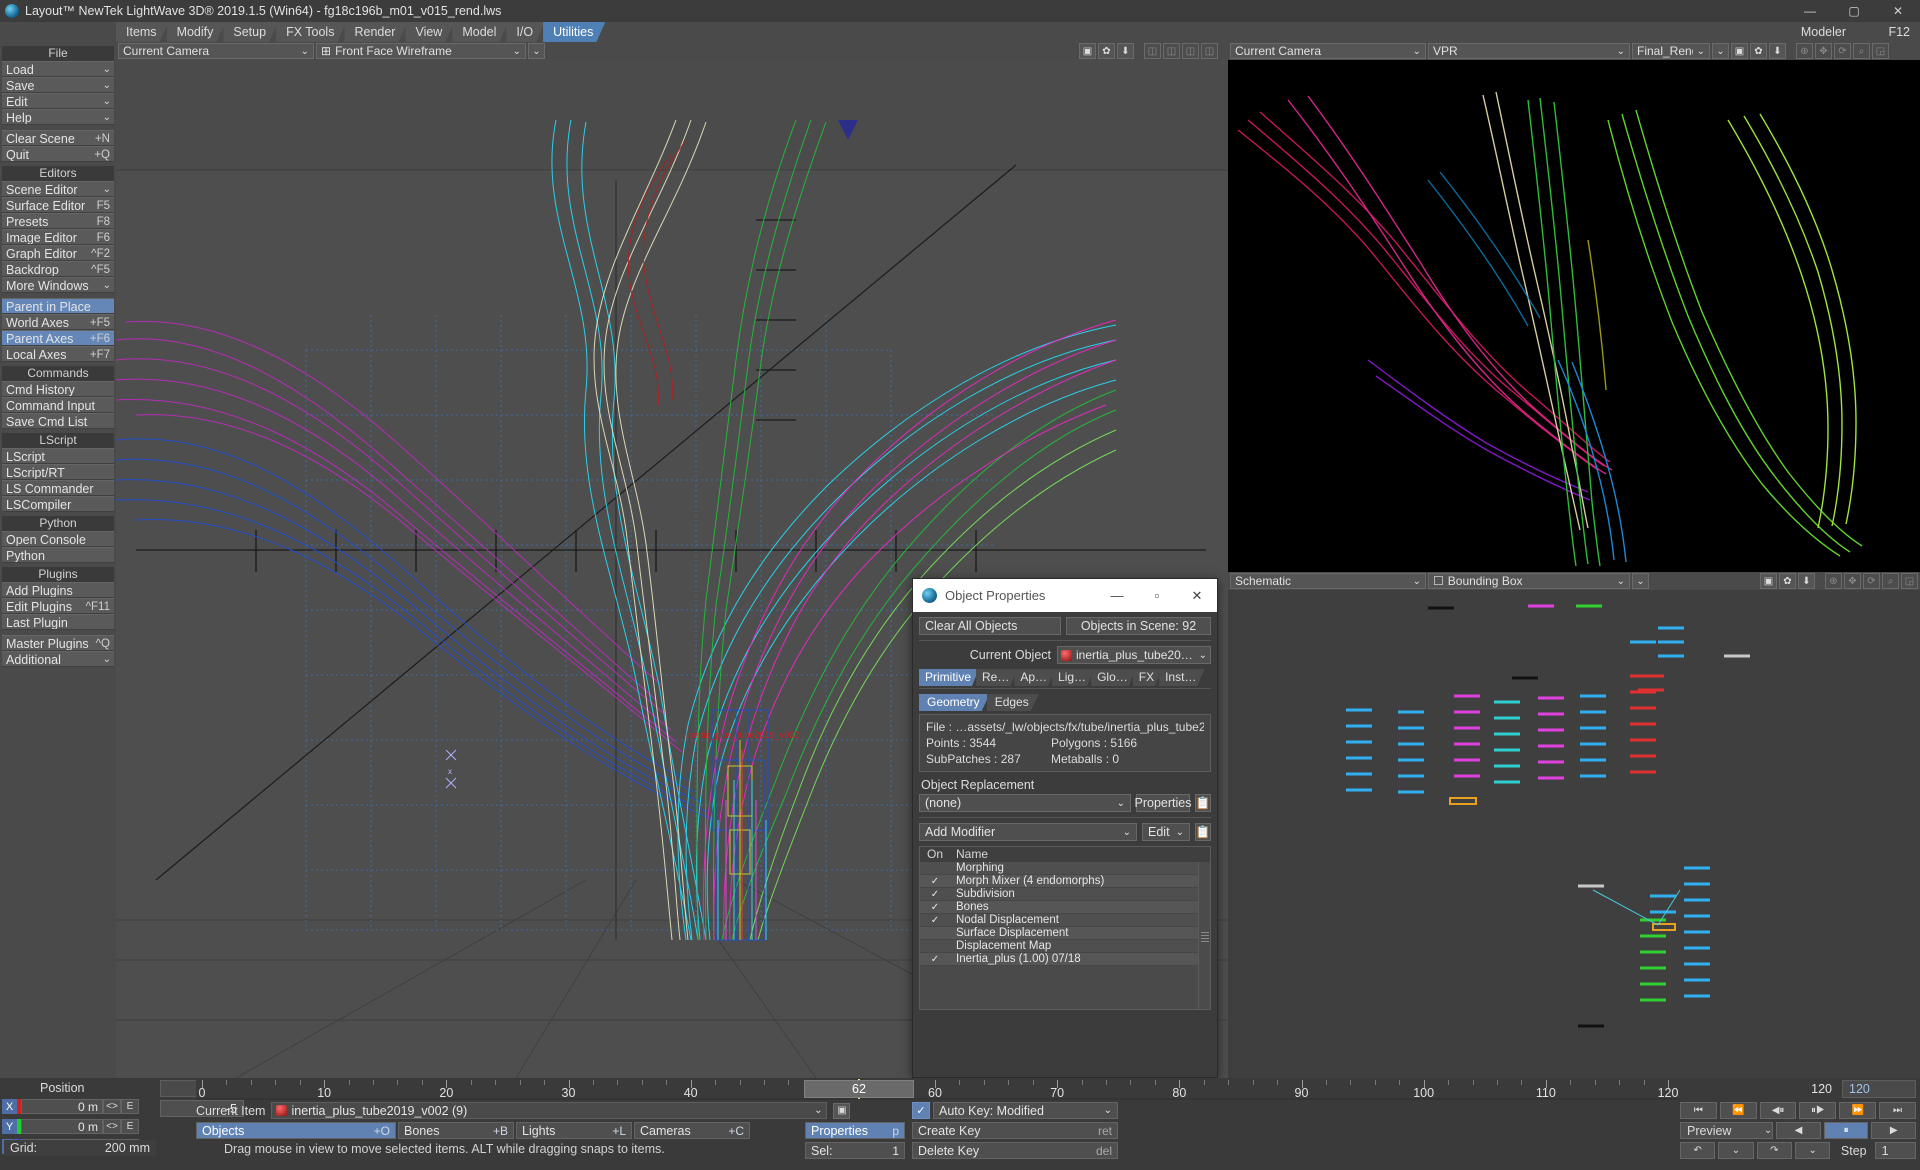 The height and width of the screenshot is (1170, 1920). I want to click on object-replacement-properties-button: Properties, so click(1163, 803).